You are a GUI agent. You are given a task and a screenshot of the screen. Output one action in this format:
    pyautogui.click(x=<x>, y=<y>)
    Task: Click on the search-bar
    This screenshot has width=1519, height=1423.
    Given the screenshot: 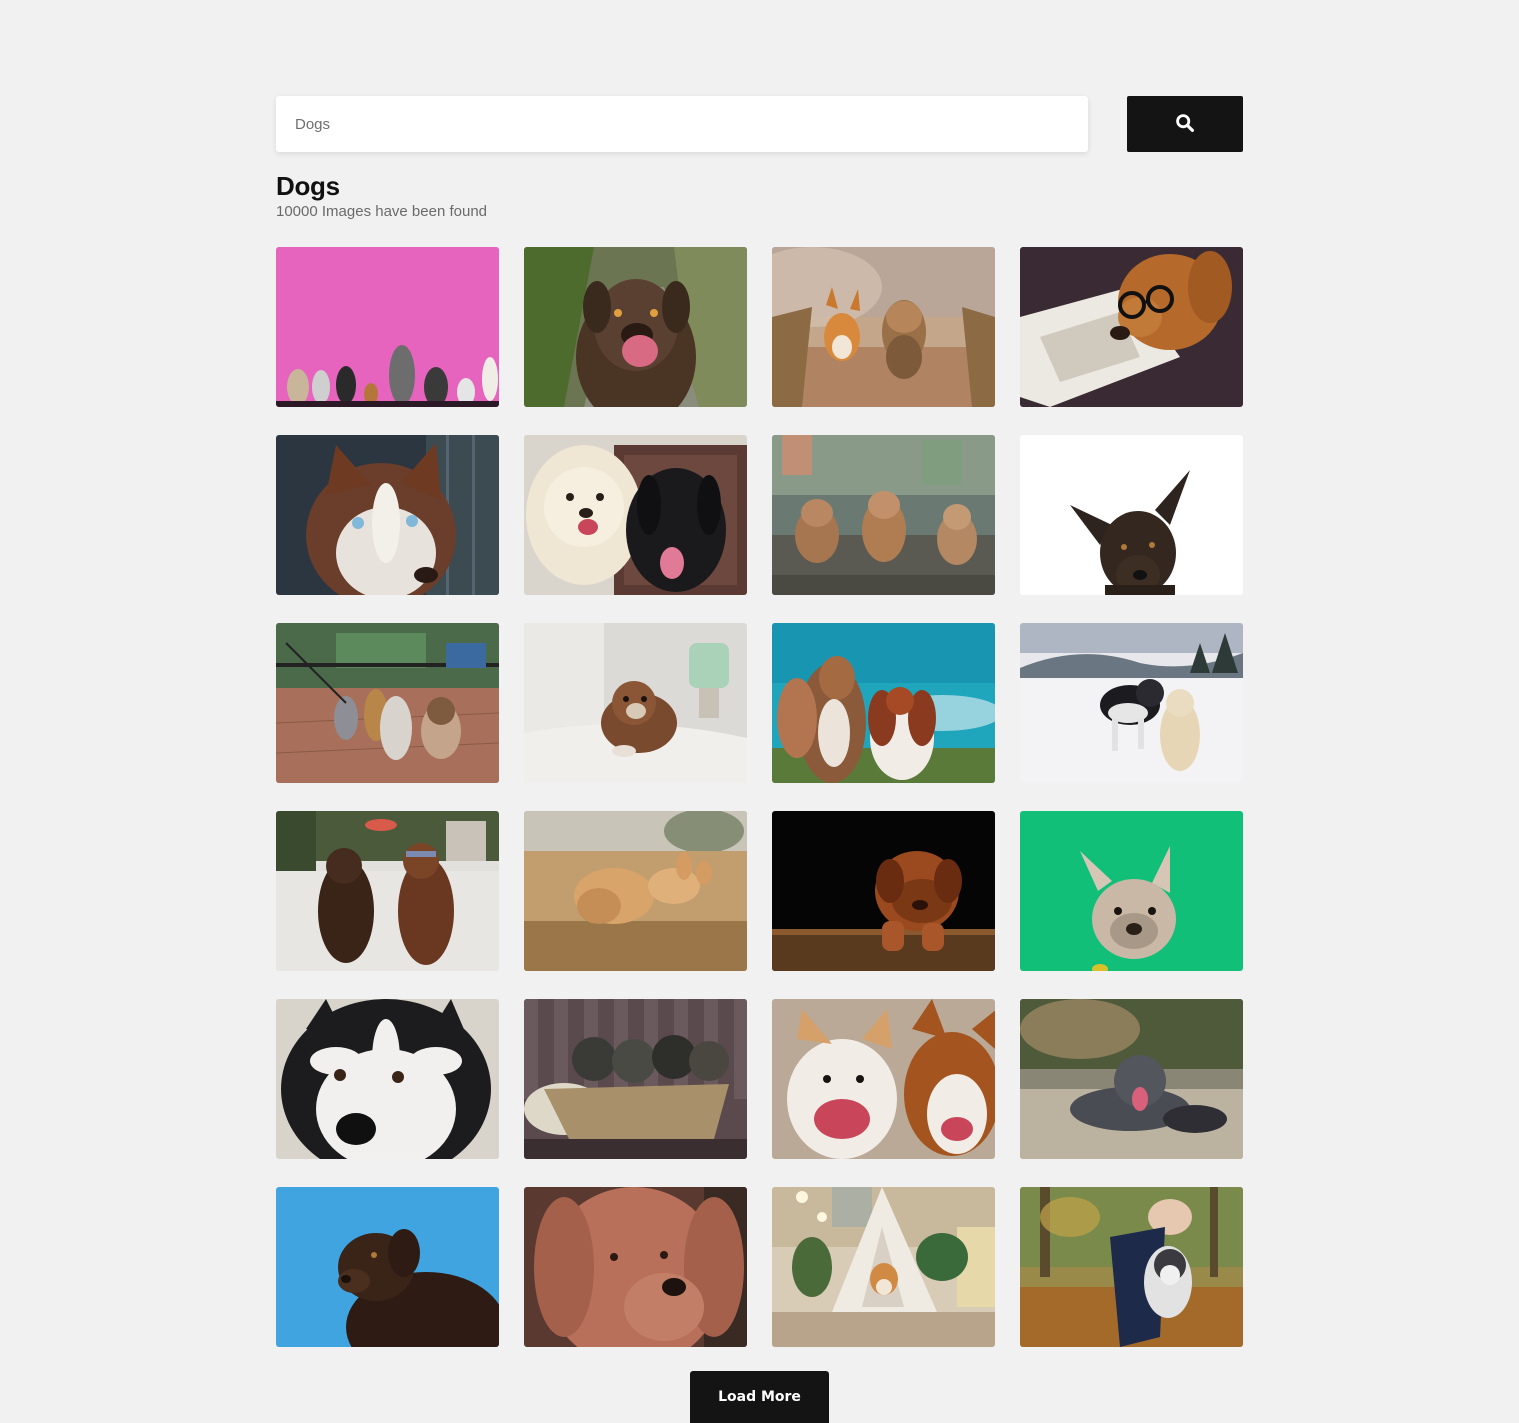 What is the action you would take?
    pyautogui.click(x=759, y=124)
    